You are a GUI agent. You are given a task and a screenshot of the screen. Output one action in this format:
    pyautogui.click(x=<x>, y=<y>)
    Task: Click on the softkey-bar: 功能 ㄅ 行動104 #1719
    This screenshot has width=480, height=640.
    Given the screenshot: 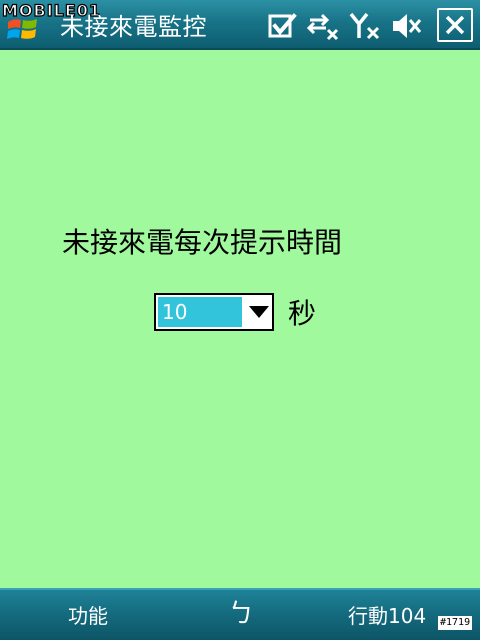 What is the action you would take?
    pyautogui.click(x=240, y=614)
    